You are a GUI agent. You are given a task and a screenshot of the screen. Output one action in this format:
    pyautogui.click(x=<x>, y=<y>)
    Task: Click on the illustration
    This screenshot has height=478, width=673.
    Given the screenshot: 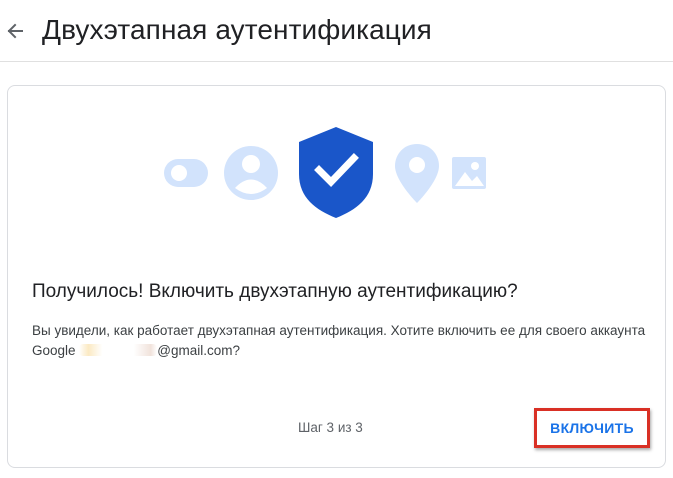 What is the action you would take?
    pyautogui.click(x=325, y=172)
    